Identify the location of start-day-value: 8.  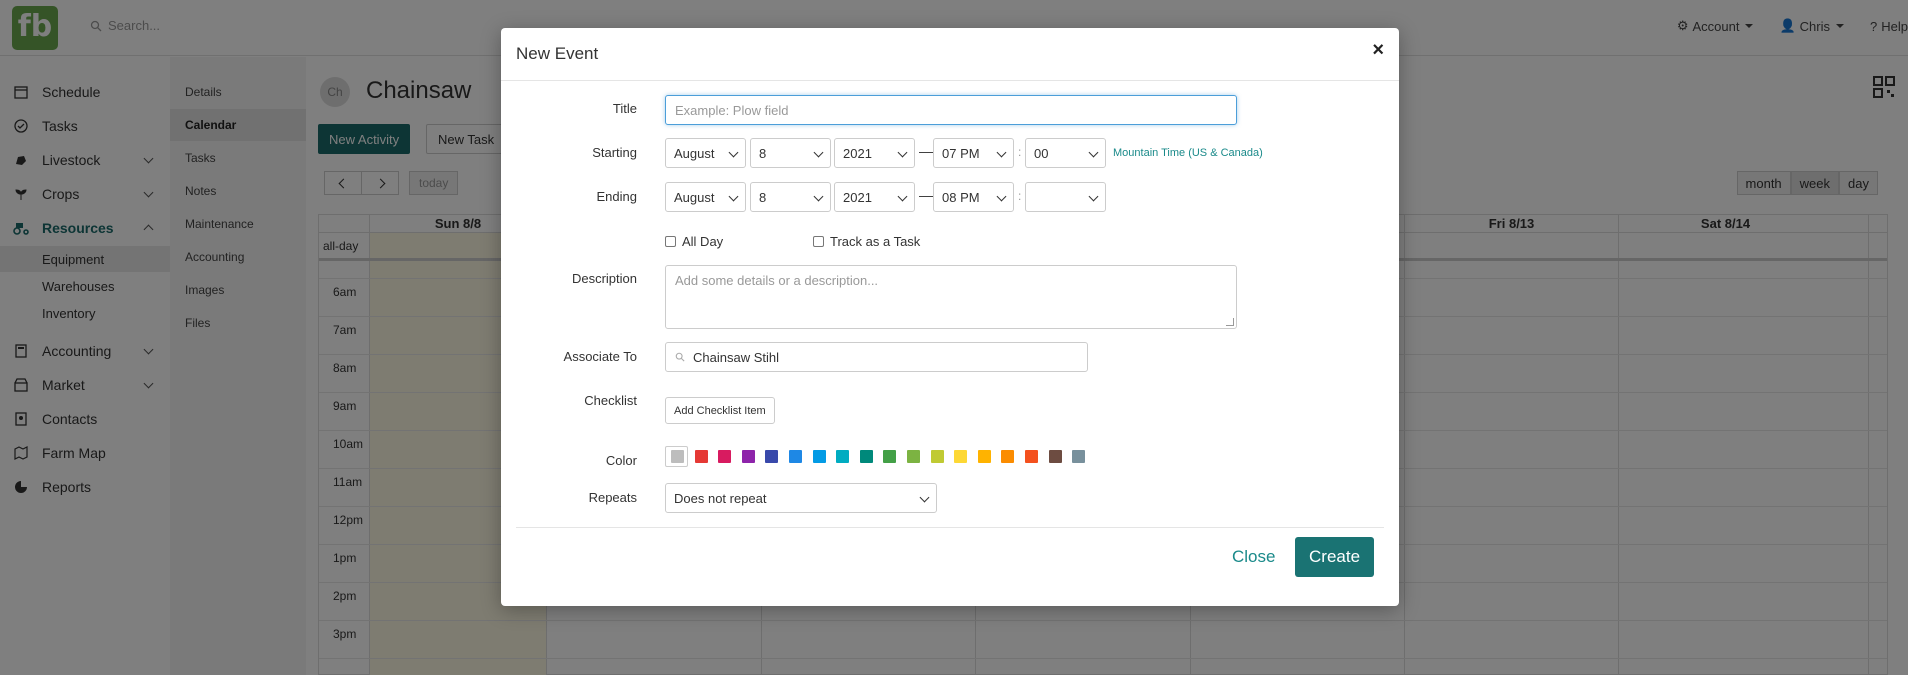
(763, 153).